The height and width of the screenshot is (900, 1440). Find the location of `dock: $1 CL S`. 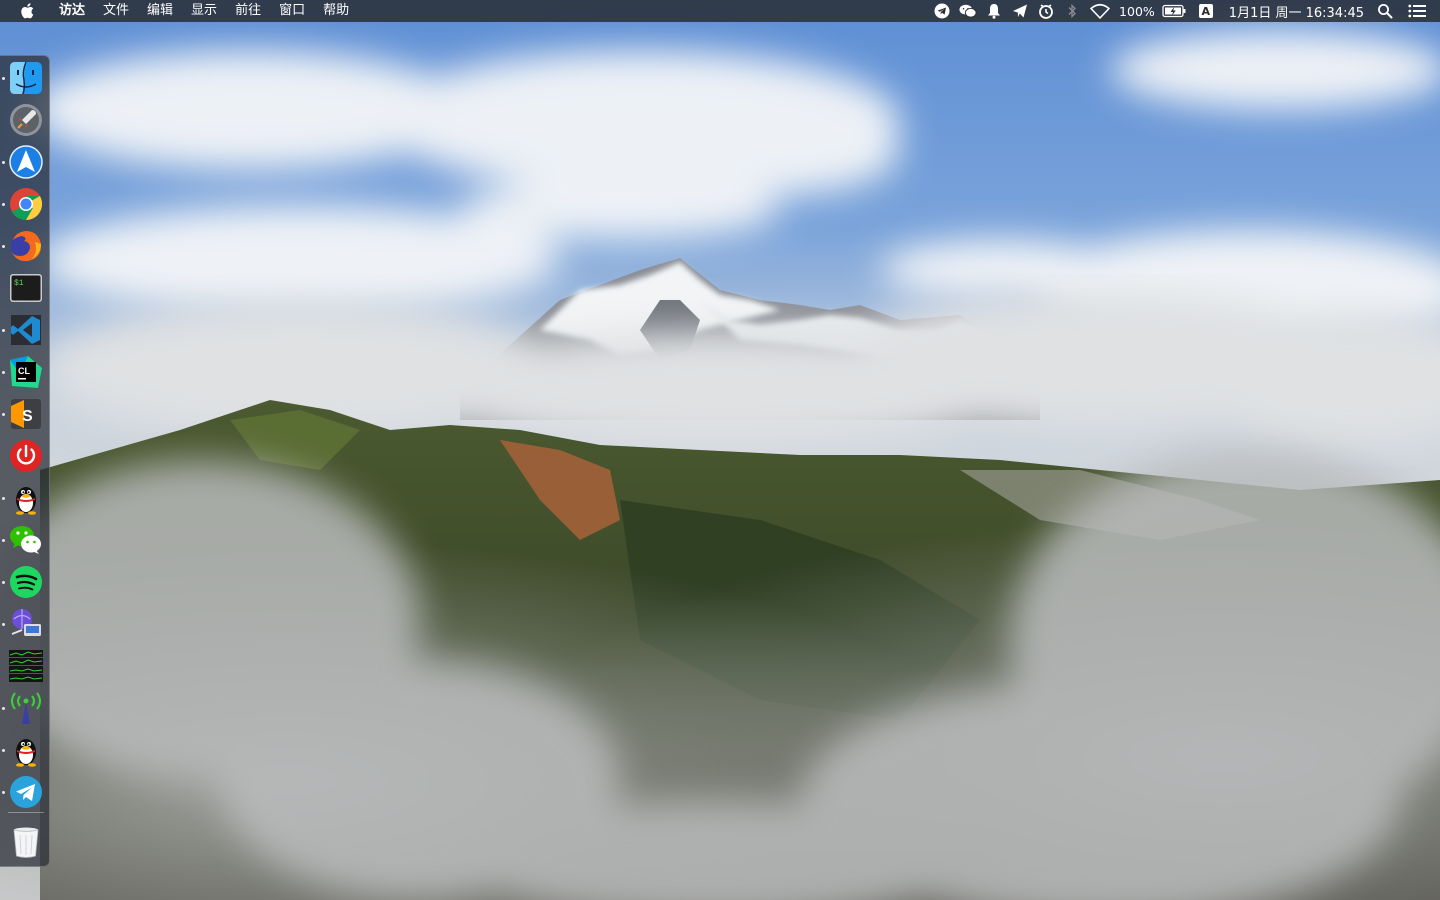

dock: $1 CL S is located at coordinates (25, 461).